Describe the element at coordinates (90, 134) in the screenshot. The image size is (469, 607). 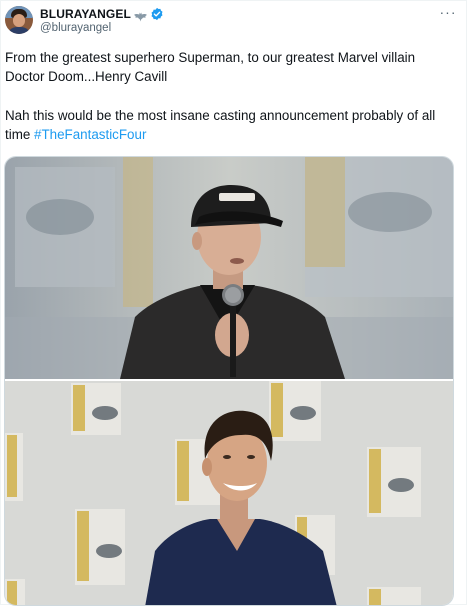
I see `hashtag-link: #TheFantasticFour` at that location.